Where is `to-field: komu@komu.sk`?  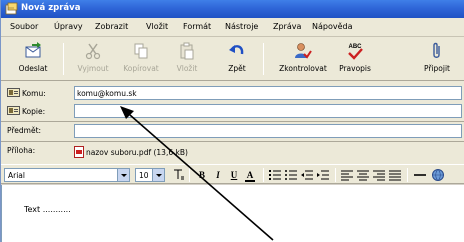 to-field: komu@komu.sk is located at coordinates (268, 93).